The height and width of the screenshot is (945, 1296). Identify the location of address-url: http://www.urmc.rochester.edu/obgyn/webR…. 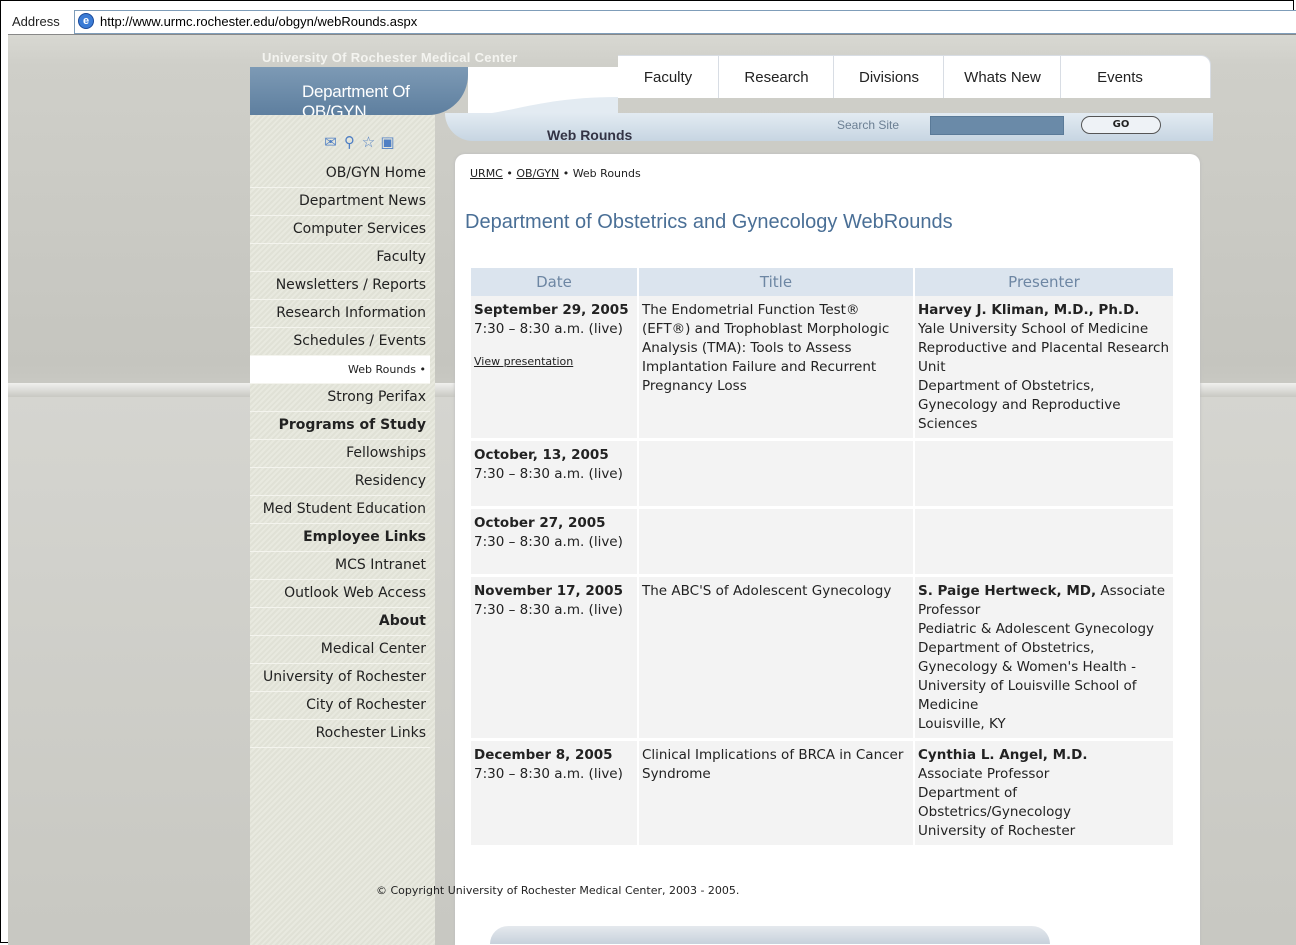
(258, 21).